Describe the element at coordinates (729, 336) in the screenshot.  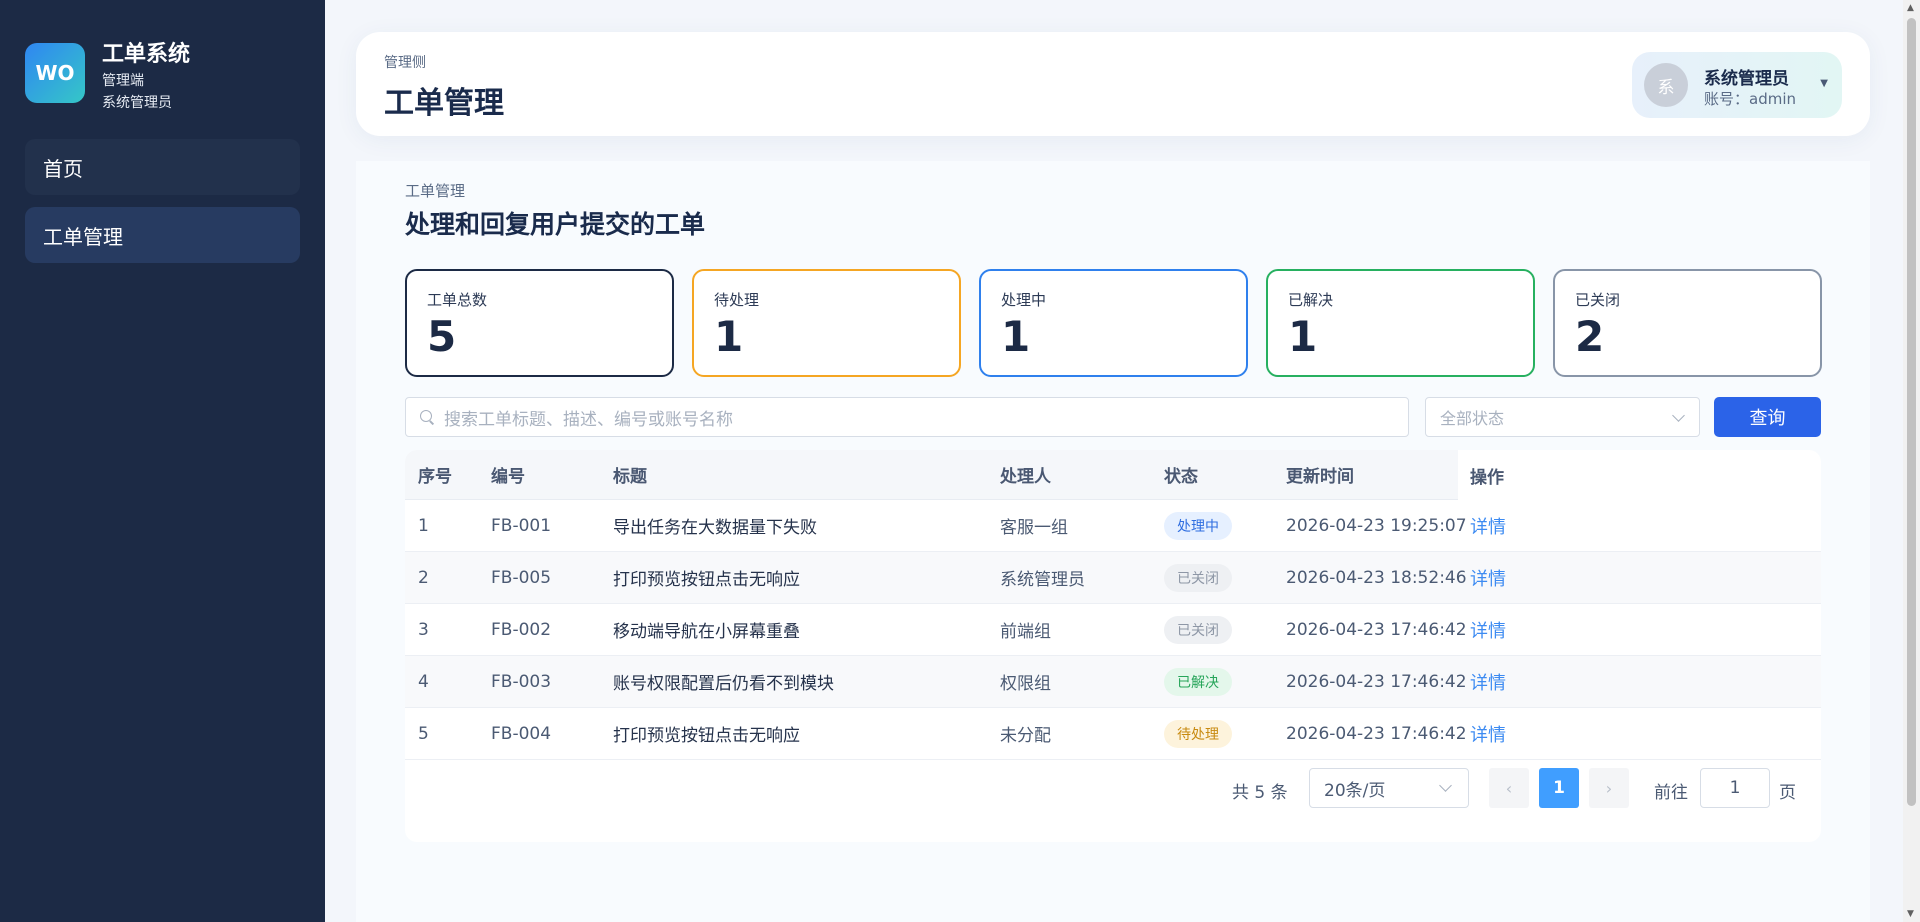
I see `stat-value: 1` at that location.